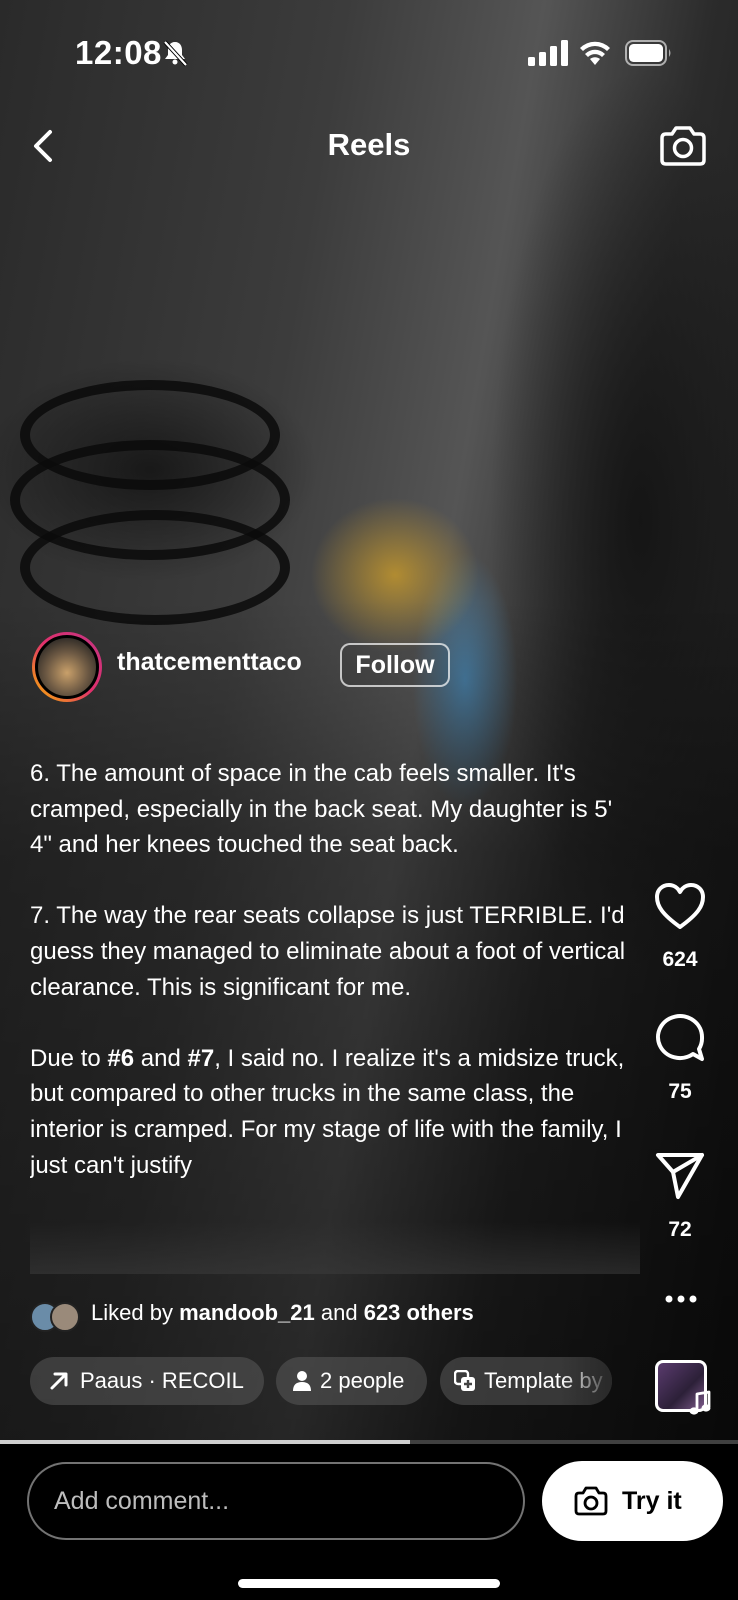  Describe the element at coordinates (680, 906) in the screenshot. I see `heart-icon` at that location.